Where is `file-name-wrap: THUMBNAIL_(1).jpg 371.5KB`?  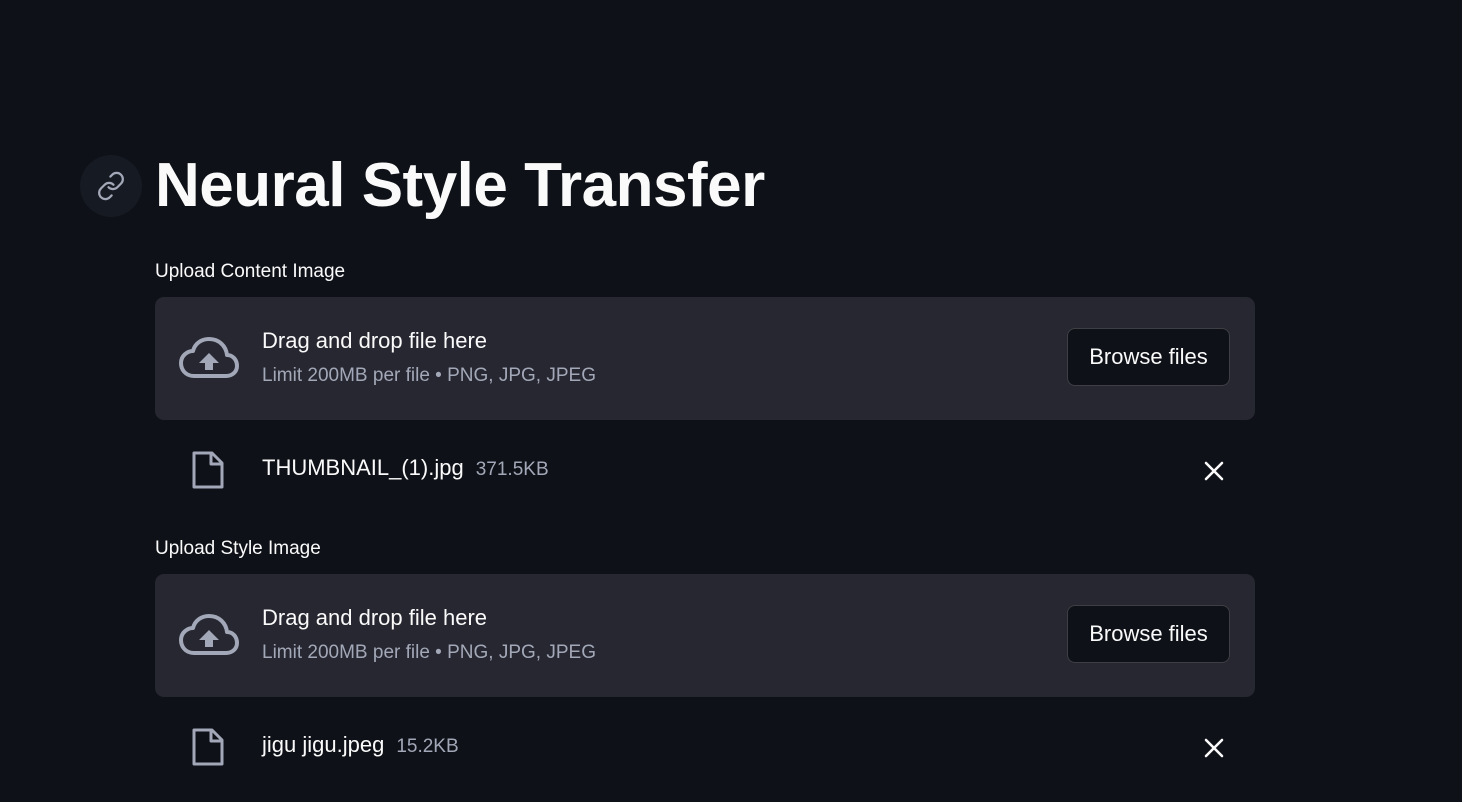 file-name-wrap: THUMBNAIL_(1).jpg 371.5KB is located at coordinates (405, 469).